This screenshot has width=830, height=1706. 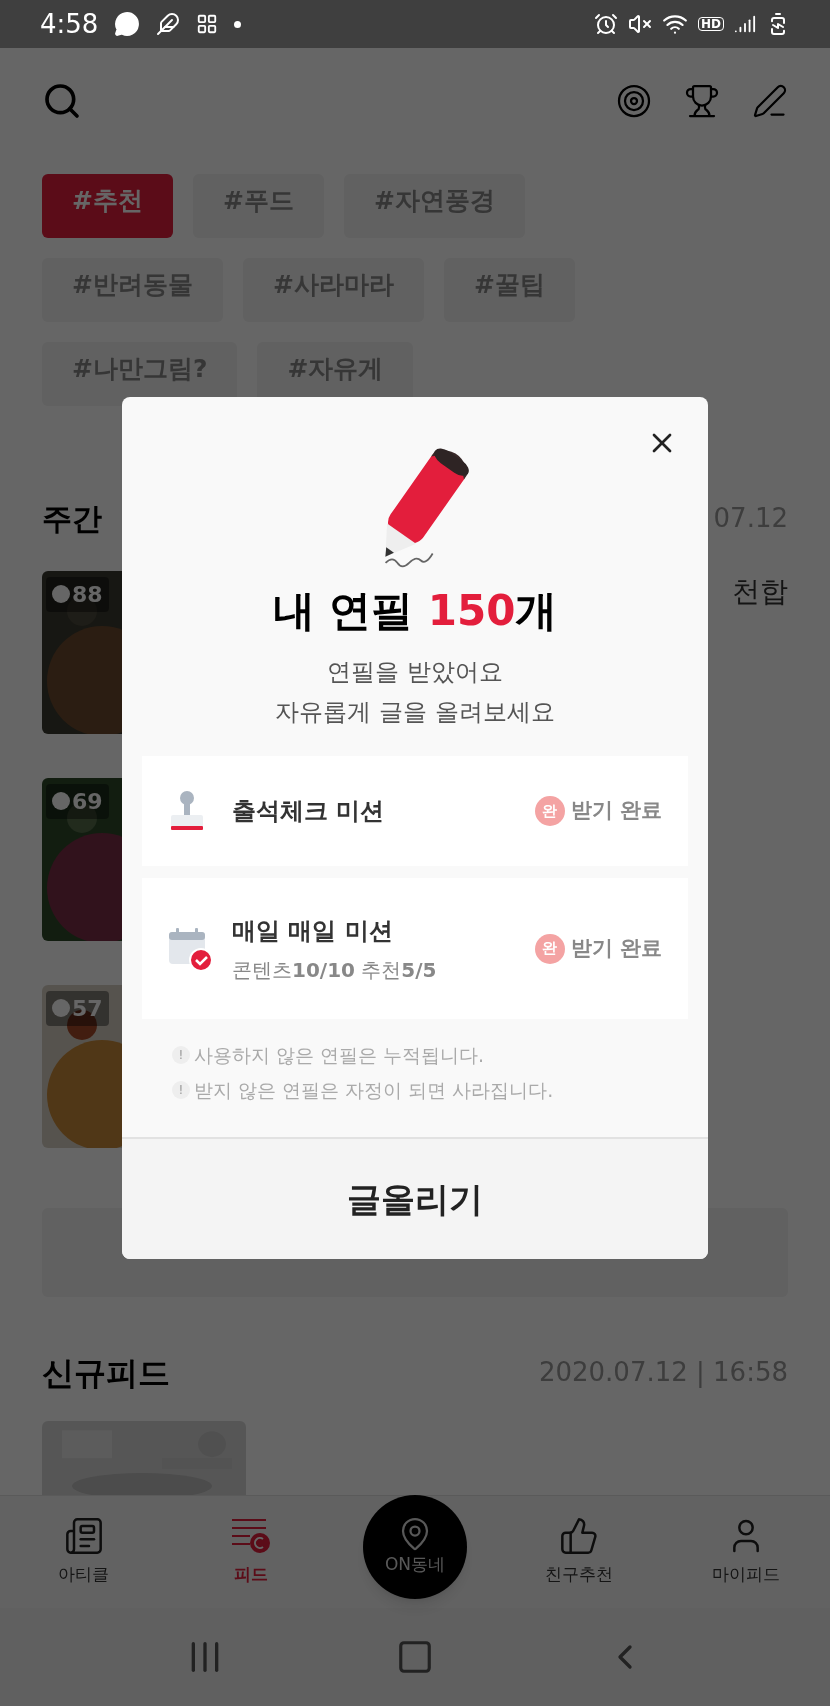 I want to click on count-text: 88, so click(x=87, y=594).